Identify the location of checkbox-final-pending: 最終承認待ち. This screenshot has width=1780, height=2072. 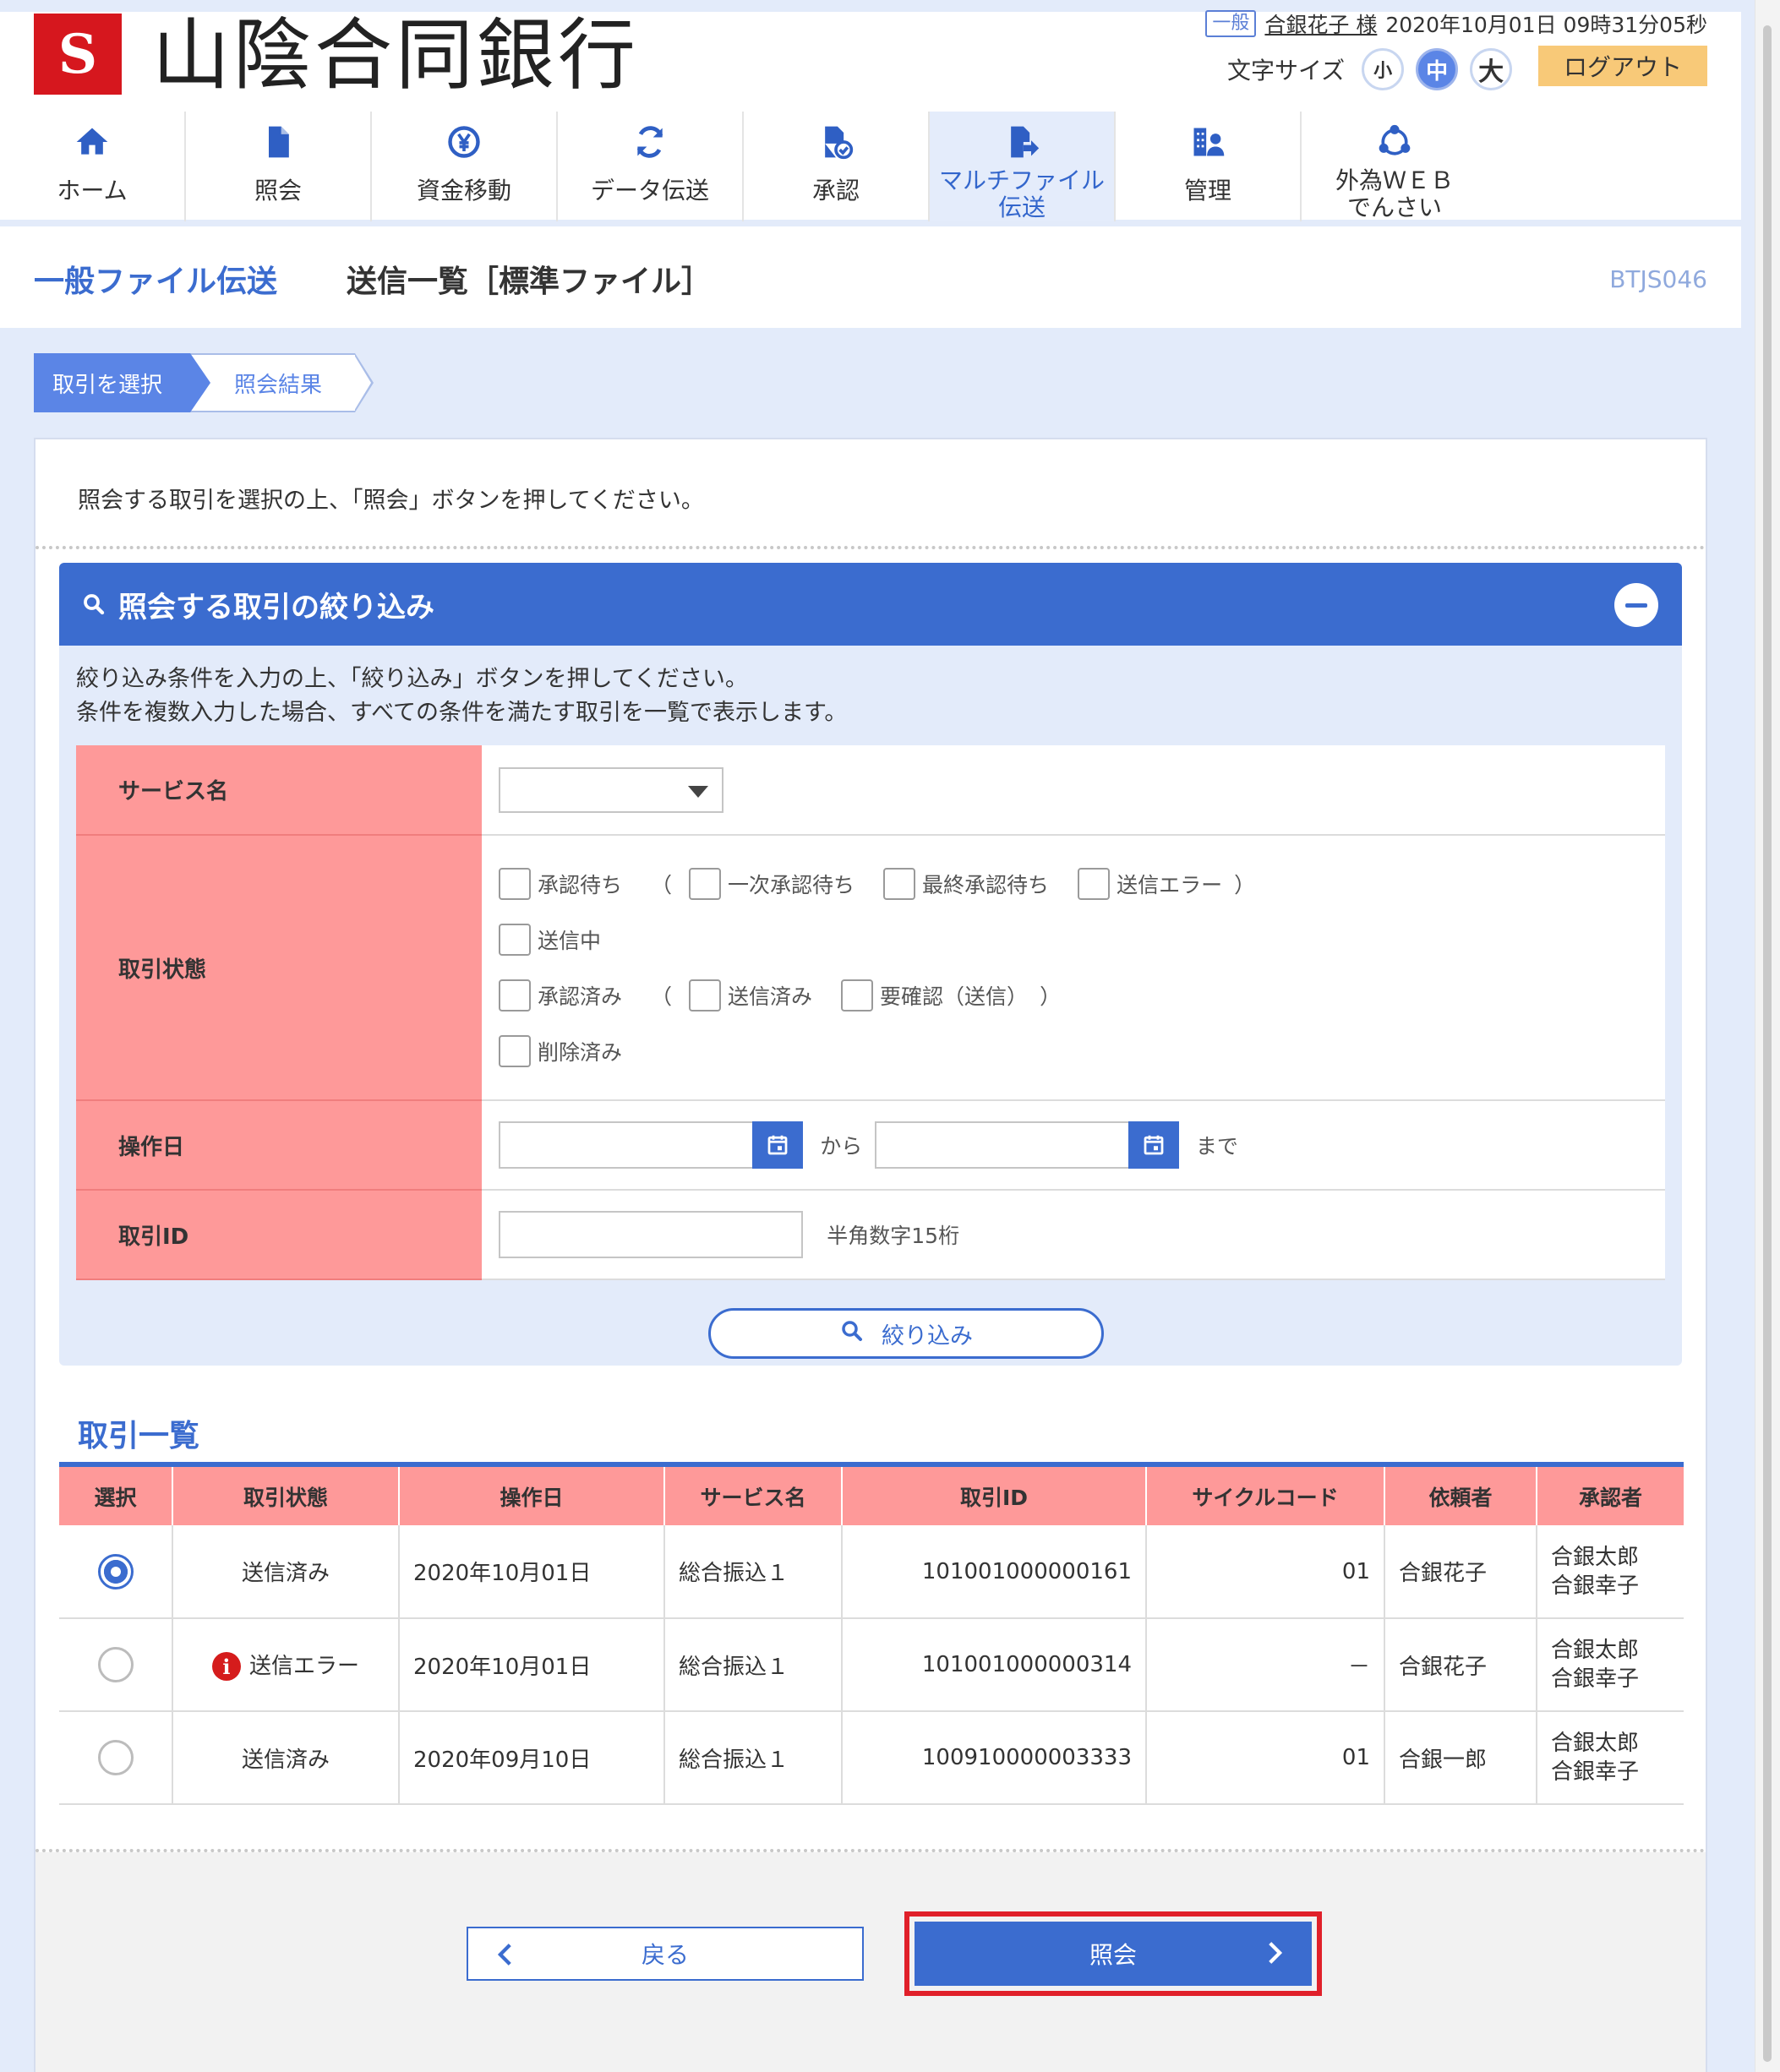
(966, 884).